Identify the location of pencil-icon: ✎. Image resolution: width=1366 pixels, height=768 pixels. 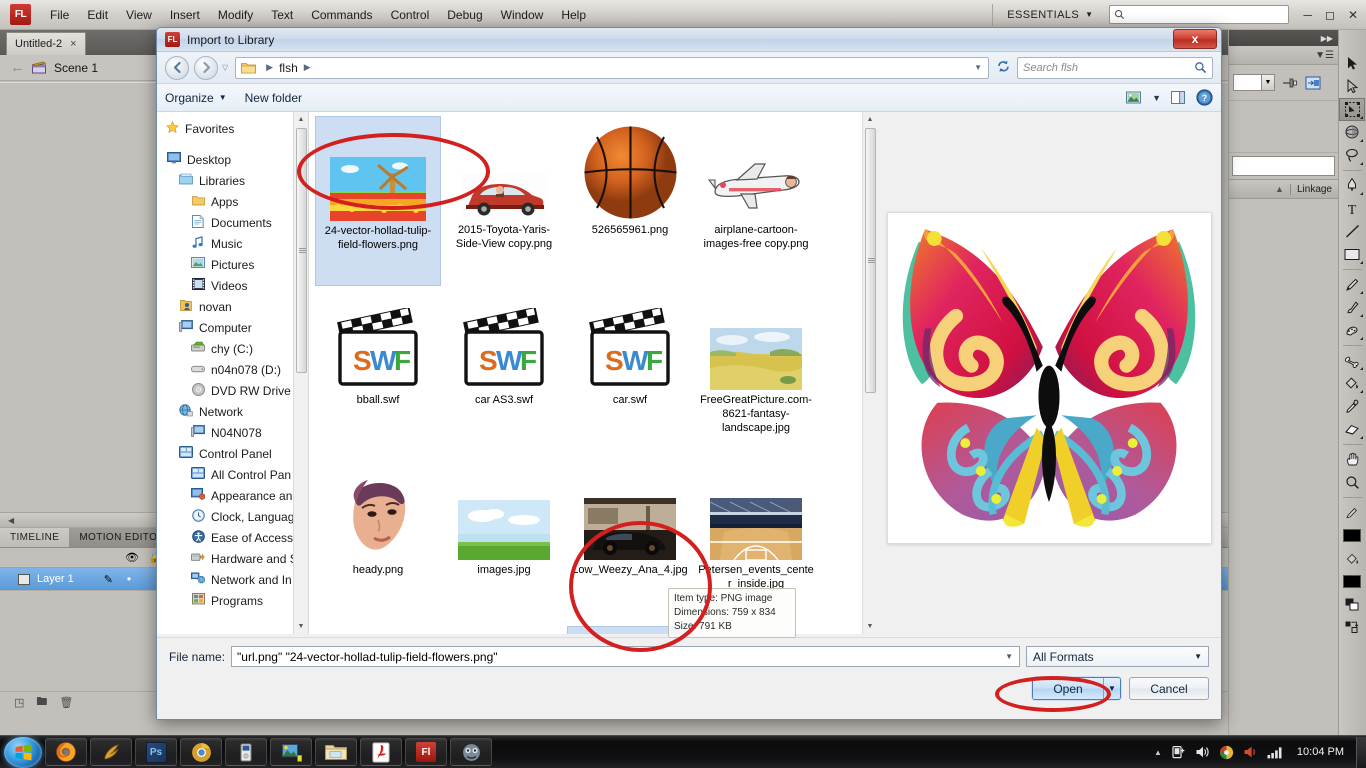
(108, 579).